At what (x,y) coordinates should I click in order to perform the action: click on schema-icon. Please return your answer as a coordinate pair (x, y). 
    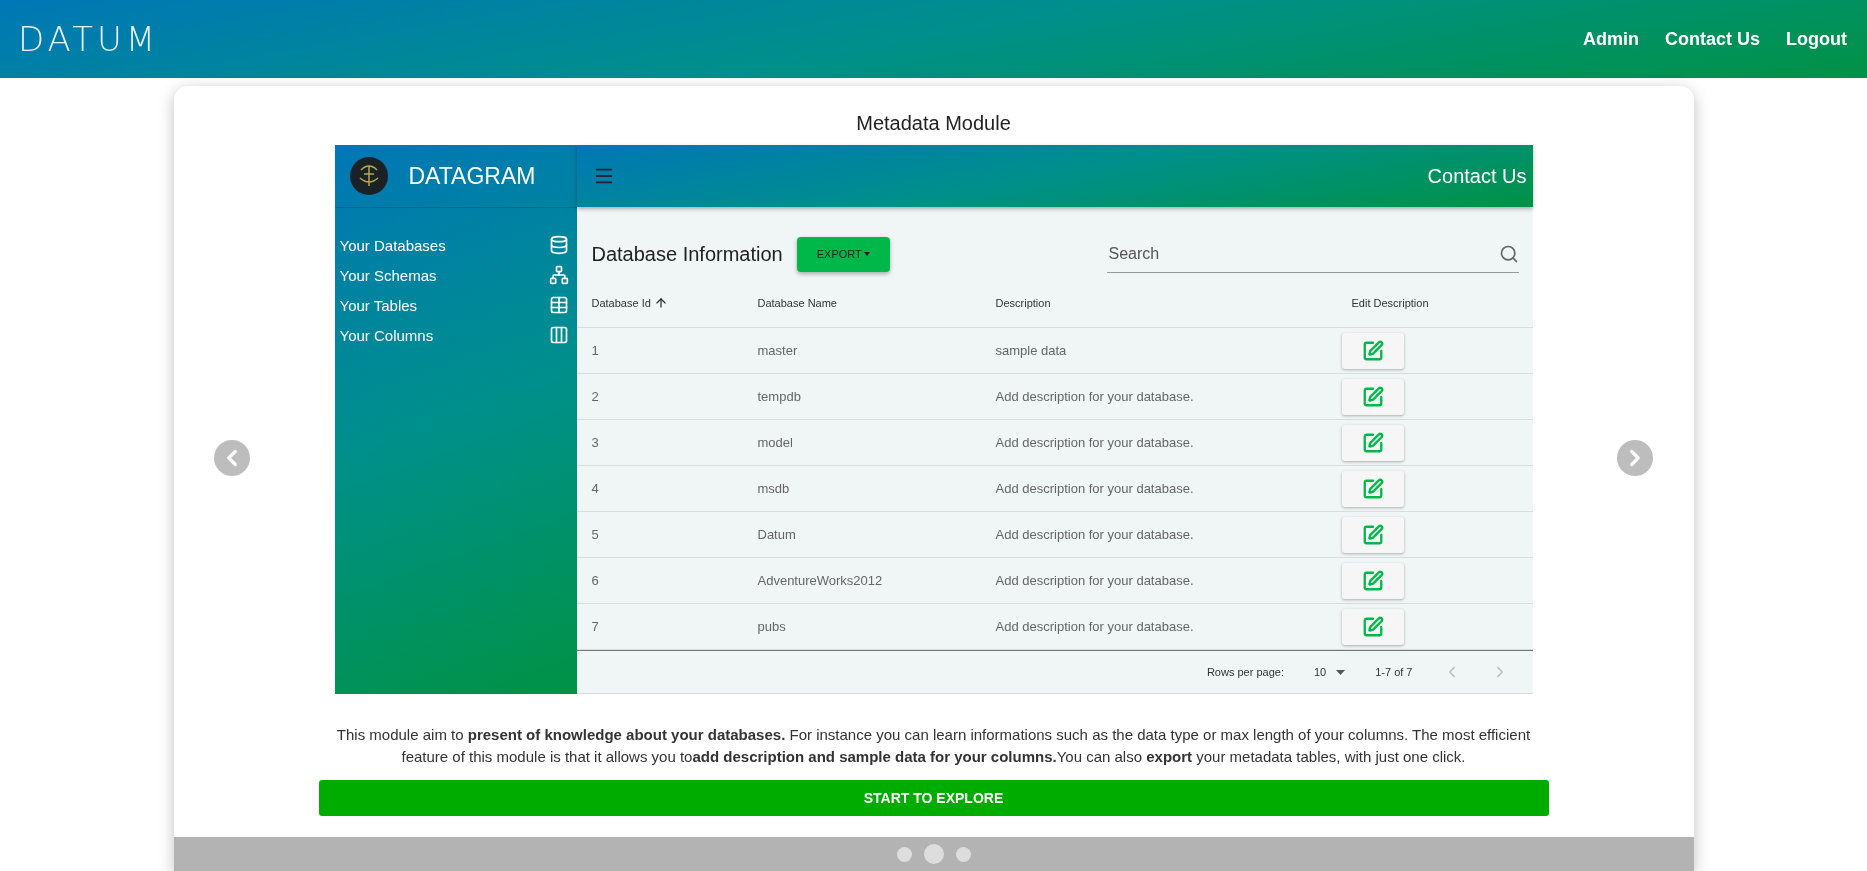
    Looking at the image, I should click on (558, 275).